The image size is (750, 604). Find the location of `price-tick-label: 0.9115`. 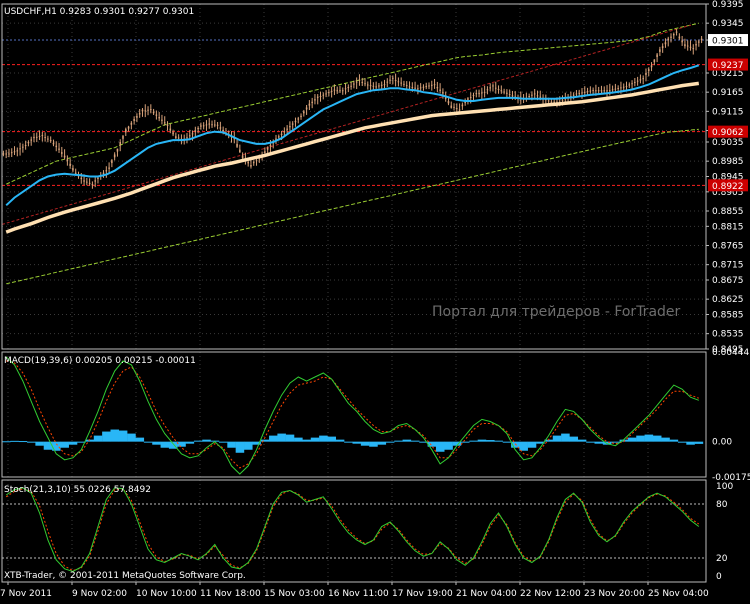

price-tick-label: 0.9115 is located at coordinates (728, 112).